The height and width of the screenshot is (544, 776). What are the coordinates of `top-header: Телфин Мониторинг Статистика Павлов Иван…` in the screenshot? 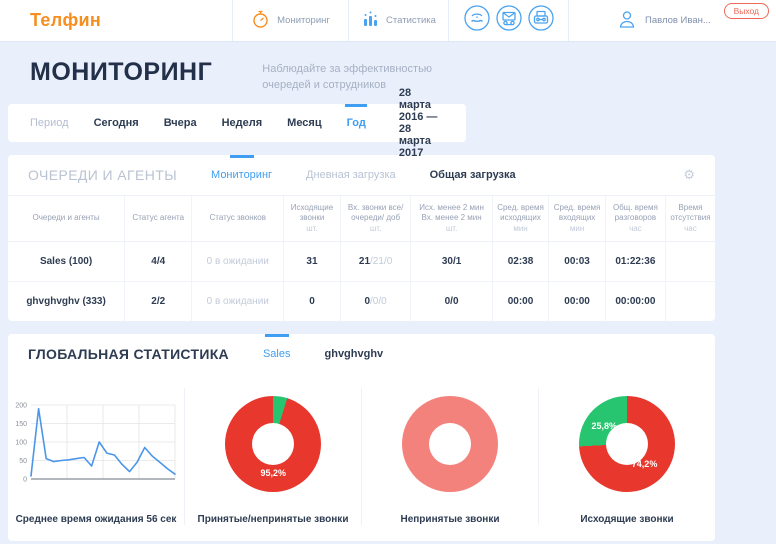 It's located at (388, 21).